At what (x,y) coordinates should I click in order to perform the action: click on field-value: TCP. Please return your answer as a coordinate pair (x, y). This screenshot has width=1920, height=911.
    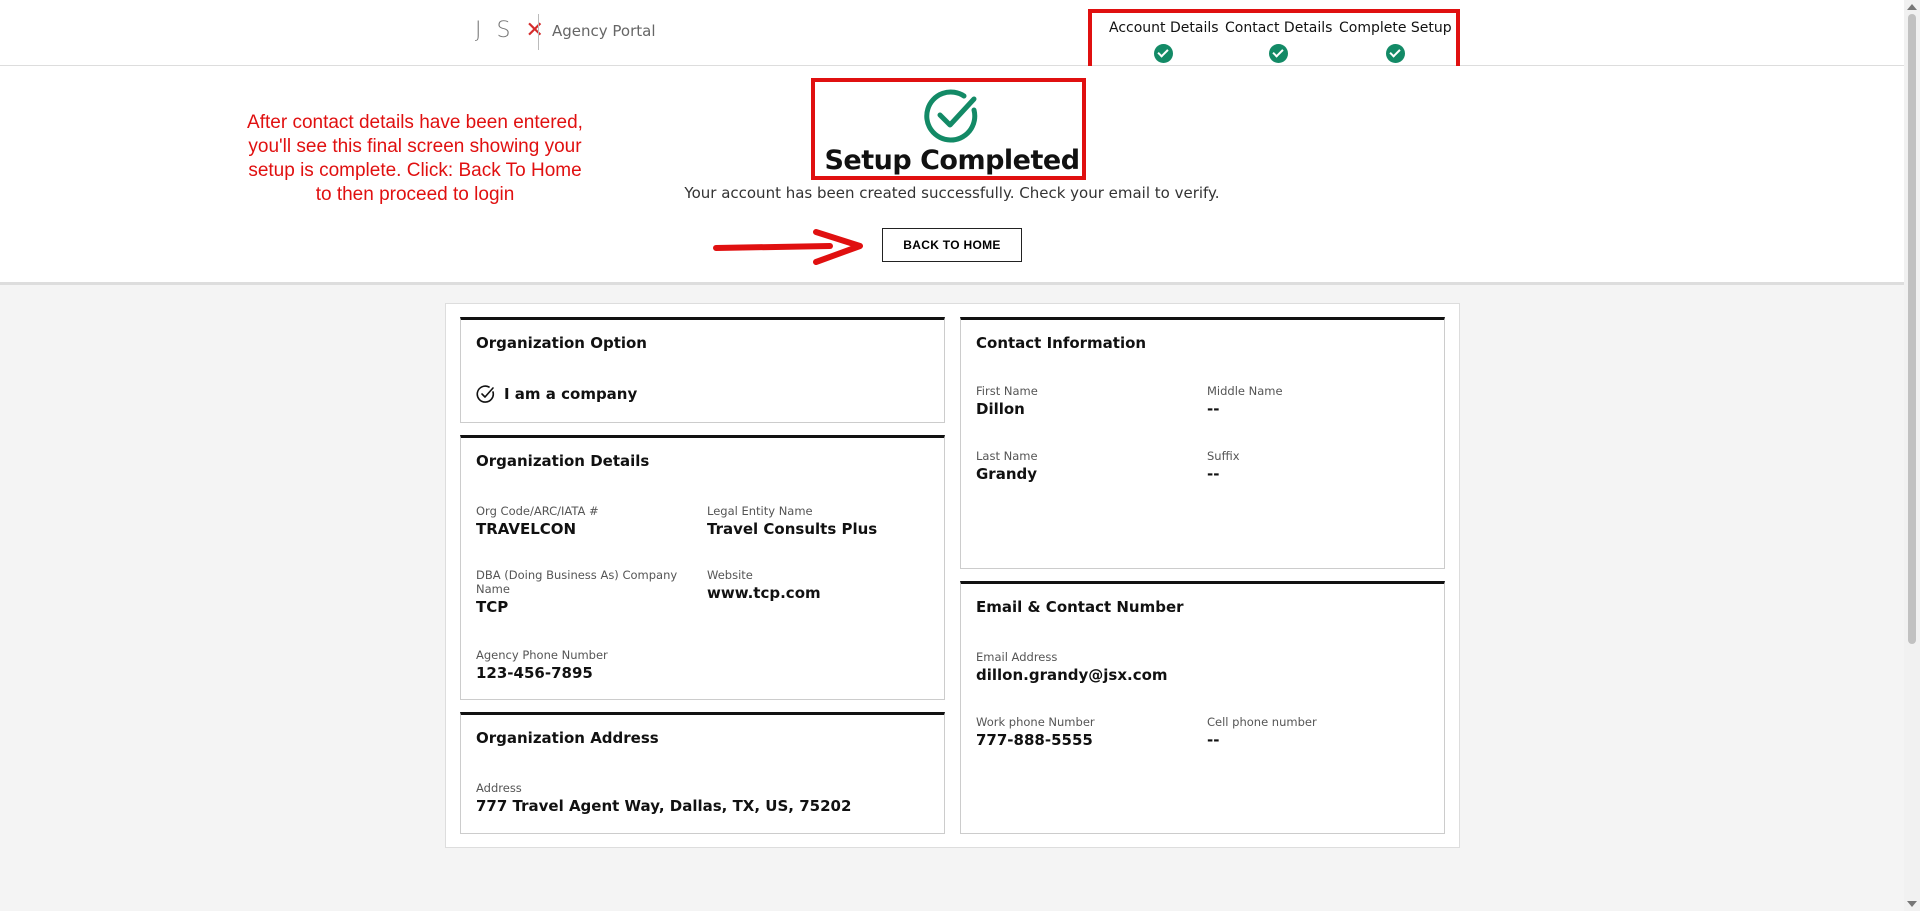
    Looking at the image, I should click on (492, 607).